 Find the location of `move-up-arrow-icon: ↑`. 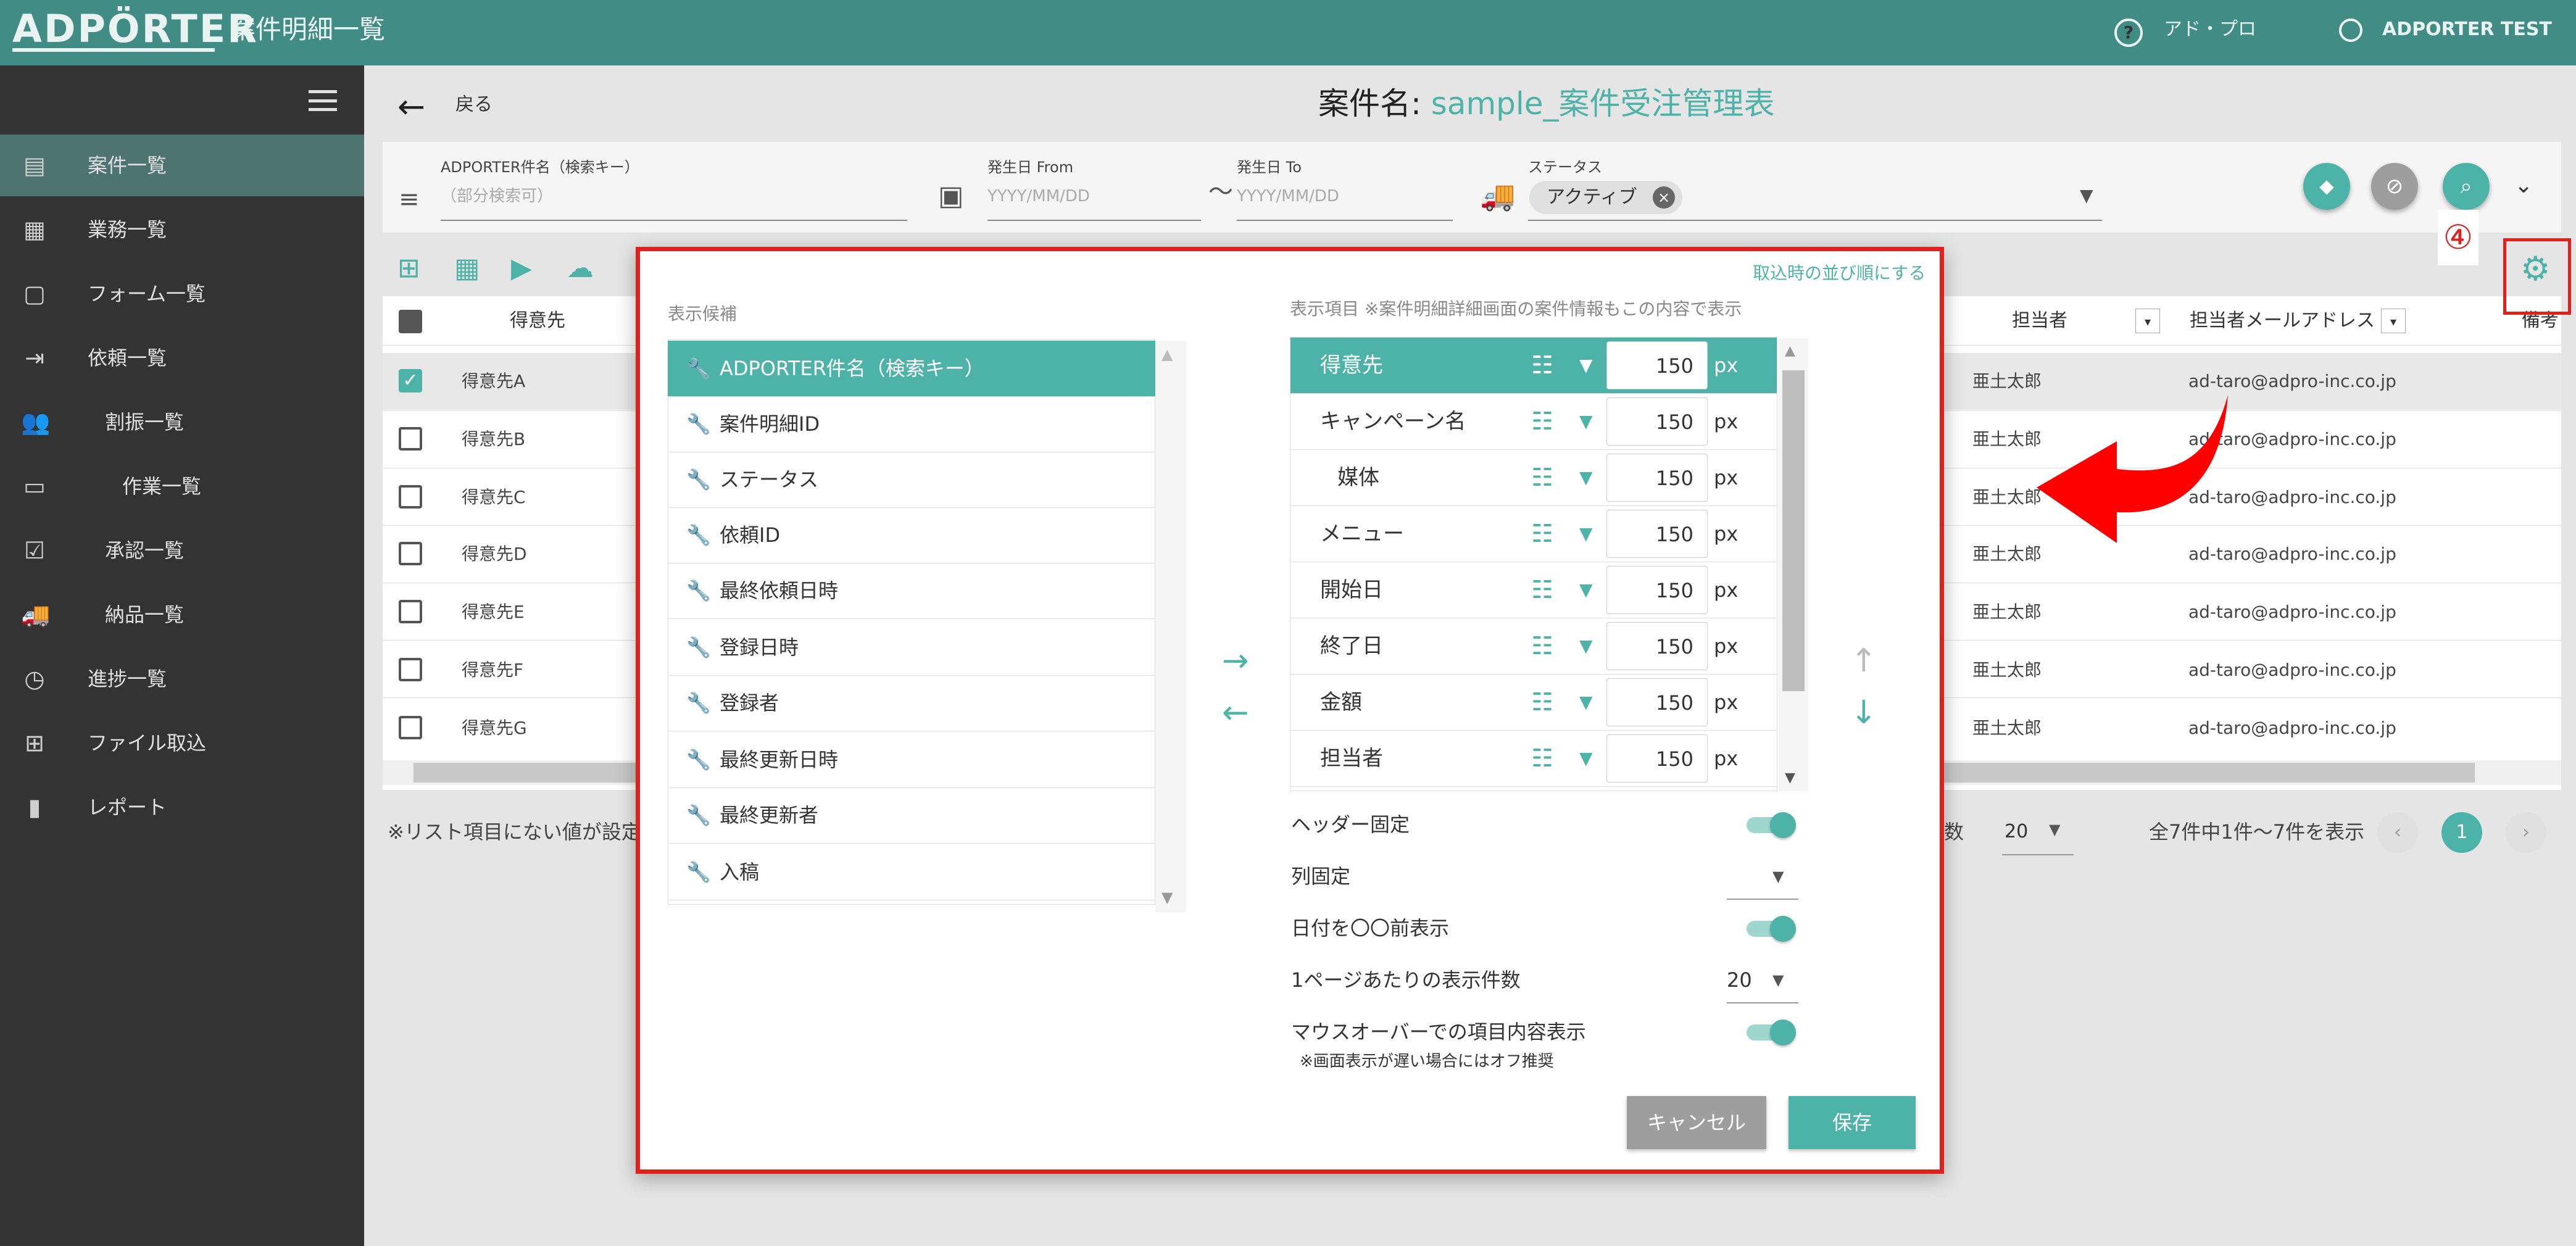

move-up-arrow-icon: ↑ is located at coordinates (1863, 661).